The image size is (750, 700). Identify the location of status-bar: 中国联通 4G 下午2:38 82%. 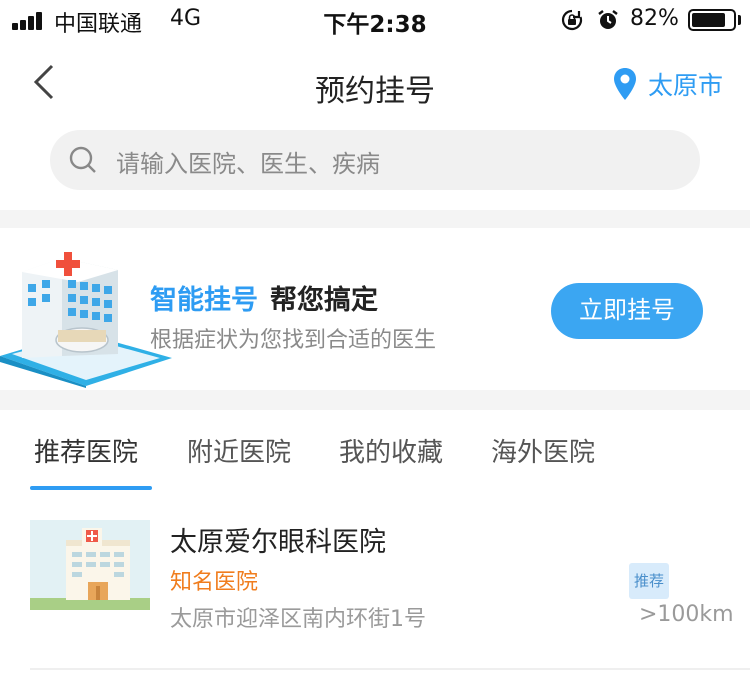
(375, 20).